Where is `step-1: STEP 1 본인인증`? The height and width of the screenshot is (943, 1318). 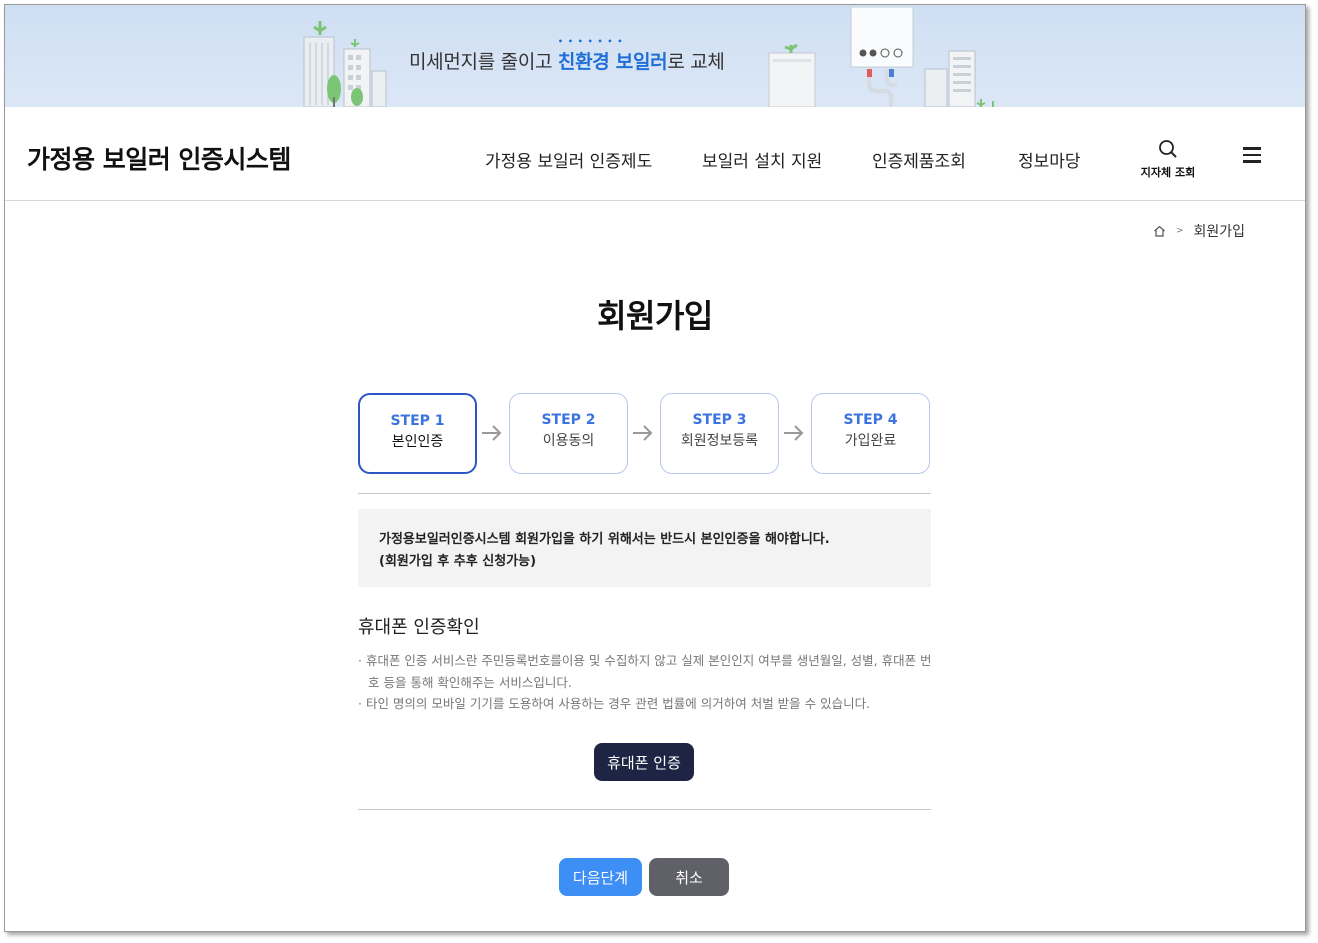
step-1: STEP 1 본인인증 is located at coordinates (417, 433).